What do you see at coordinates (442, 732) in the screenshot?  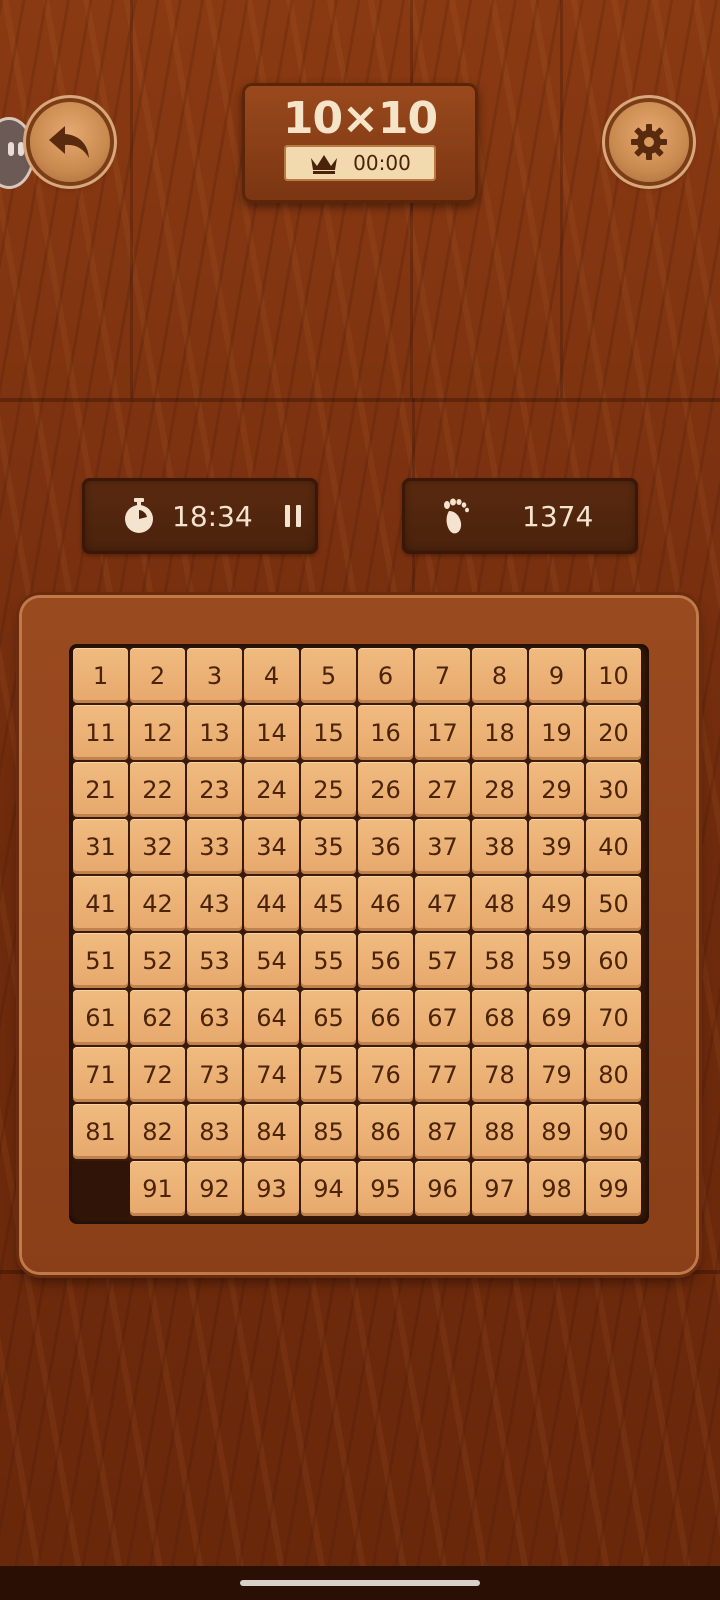 I see `number-tile: 17` at bounding box center [442, 732].